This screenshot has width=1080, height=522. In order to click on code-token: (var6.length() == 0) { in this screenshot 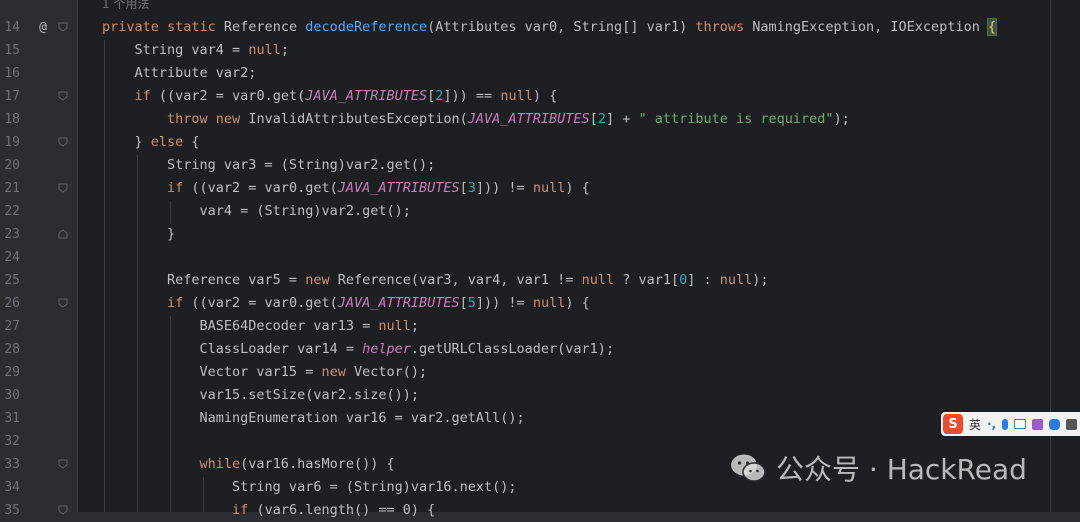, I will do `click(346, 510)`.